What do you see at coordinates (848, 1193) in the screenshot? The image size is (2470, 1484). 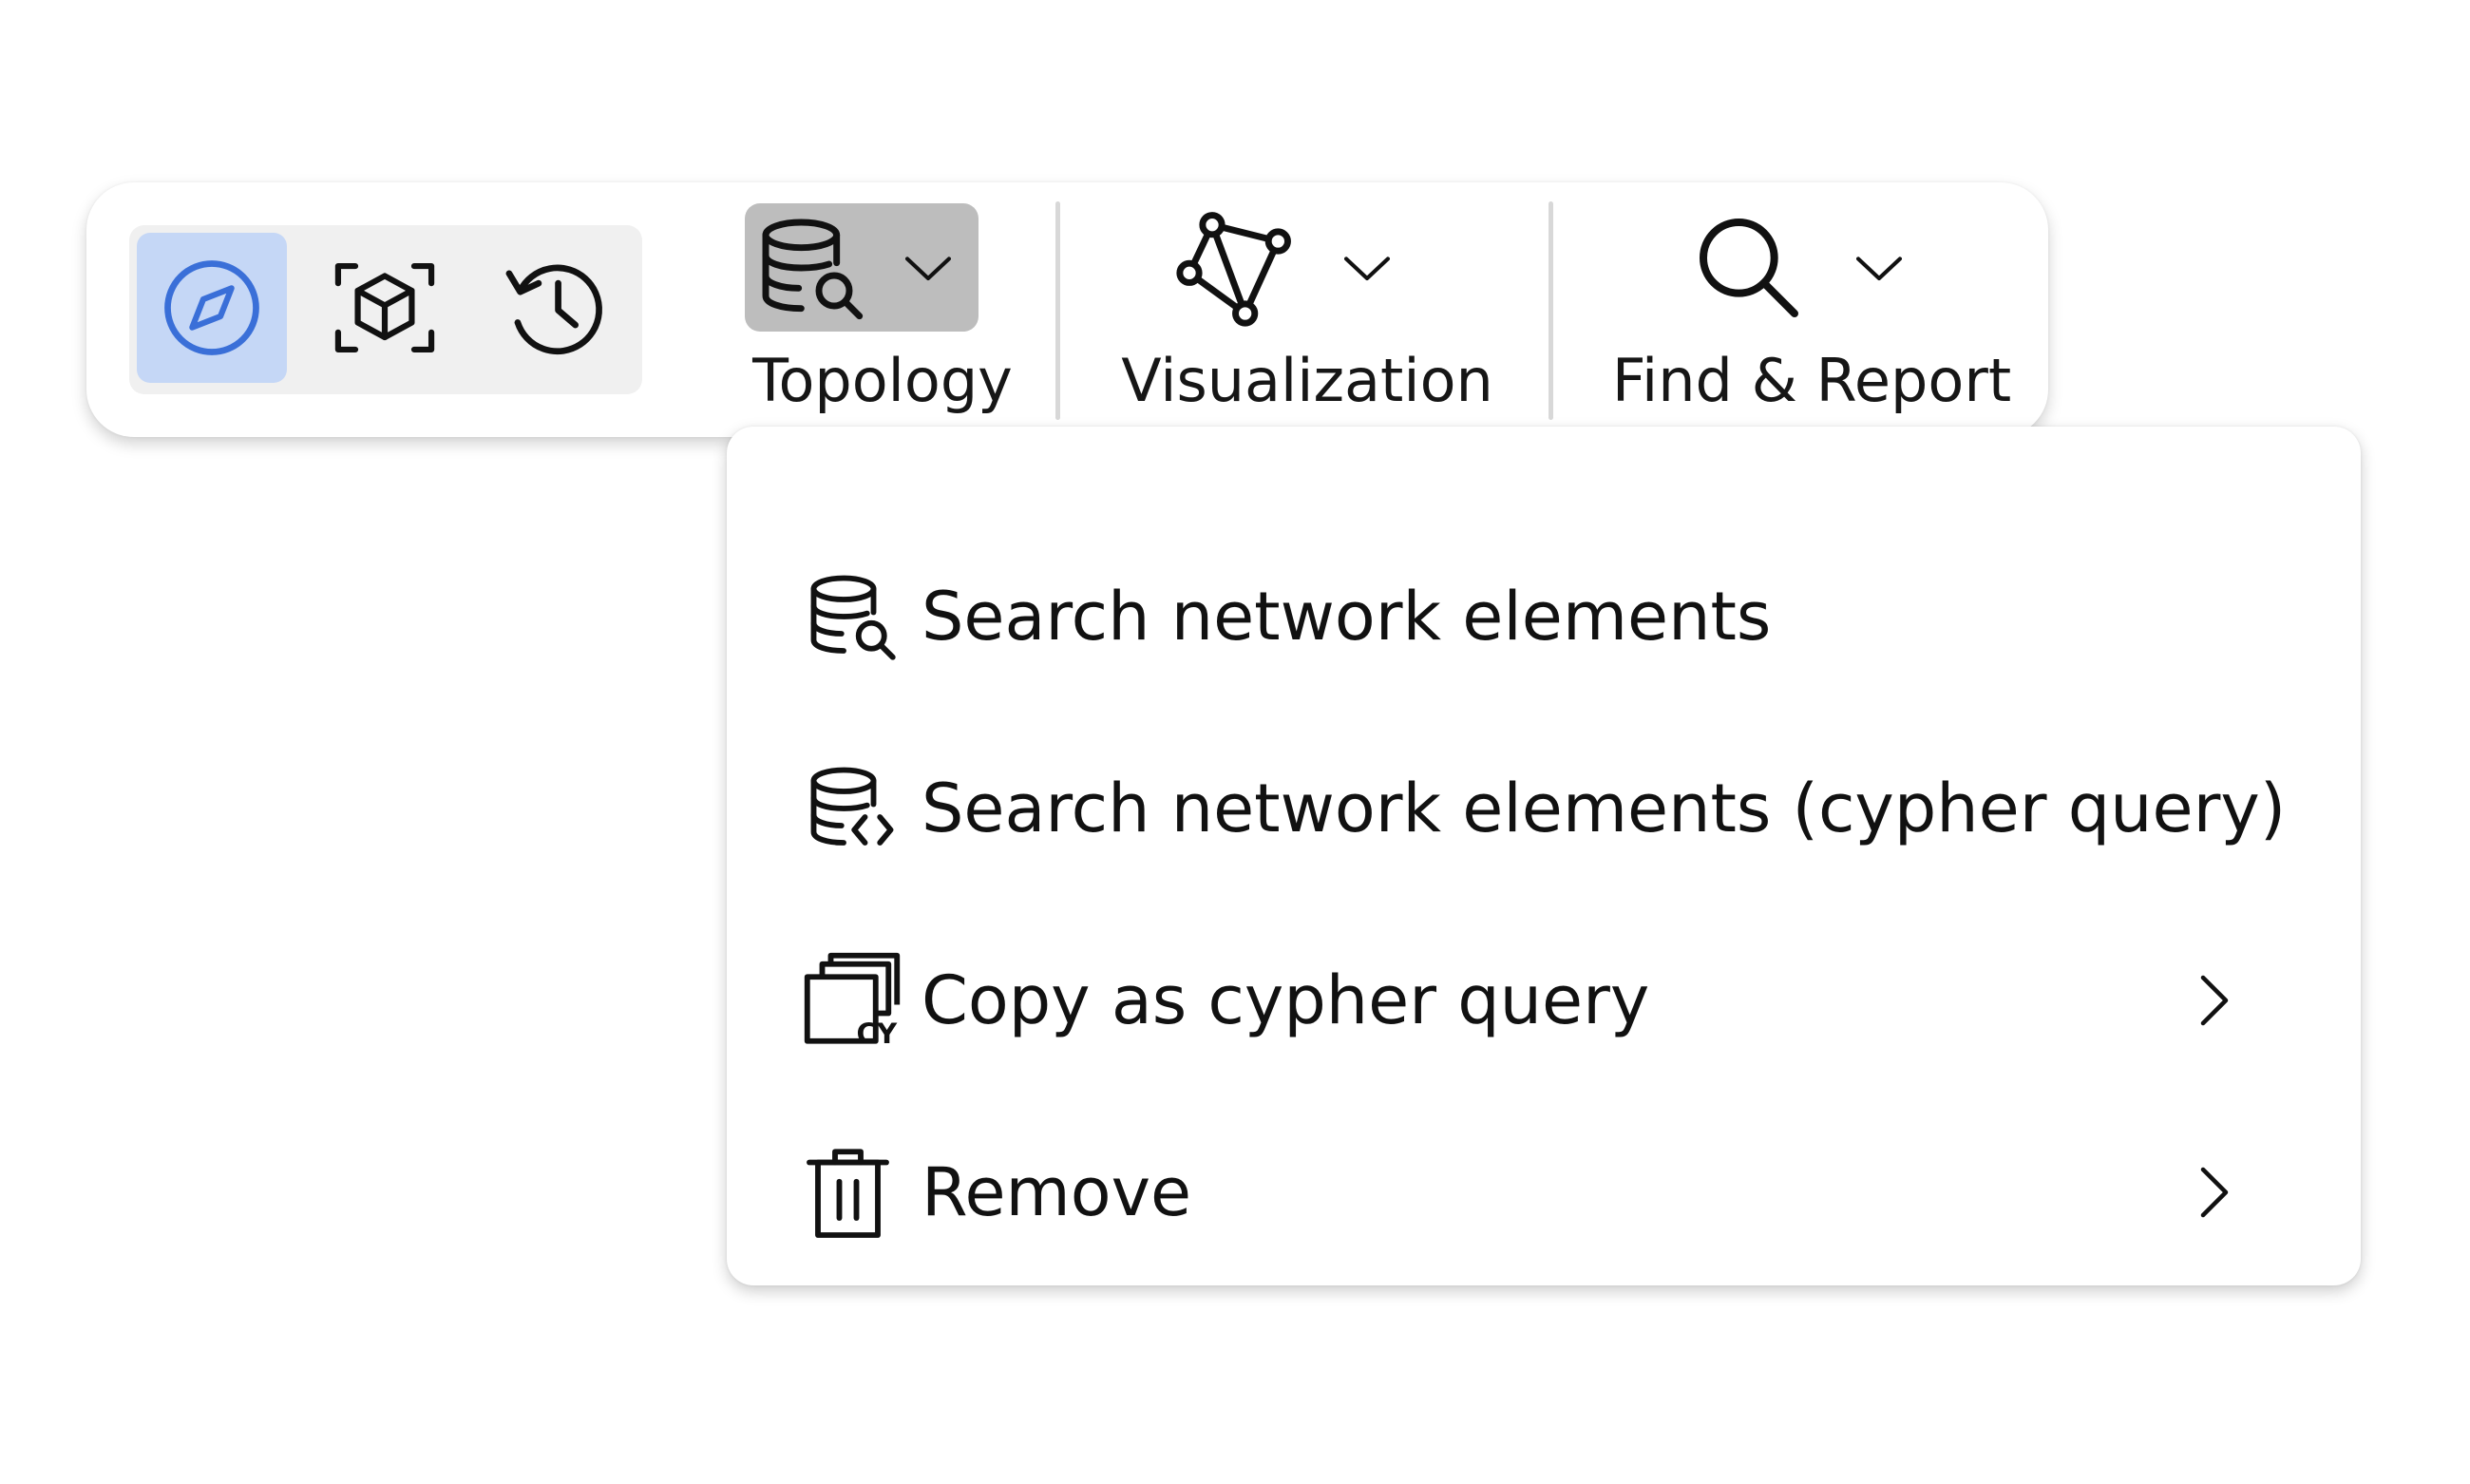 I see `trash-icon` at bounding box center [848, 1193].